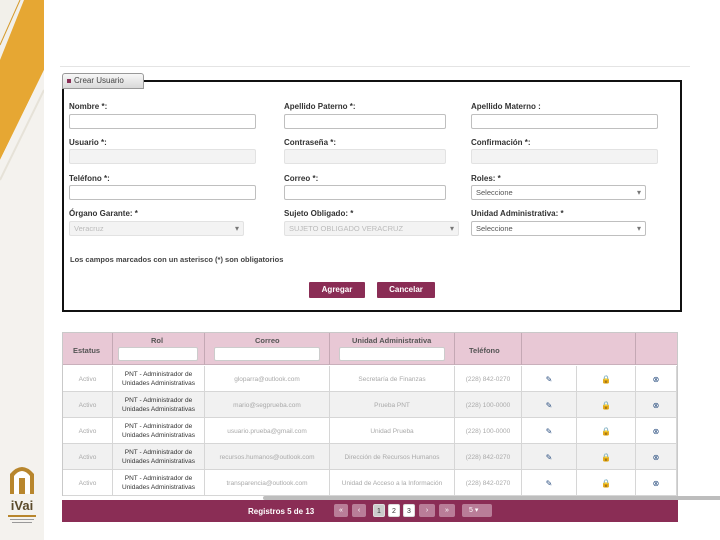  I want to click on usuario-input, so click(162, 156).